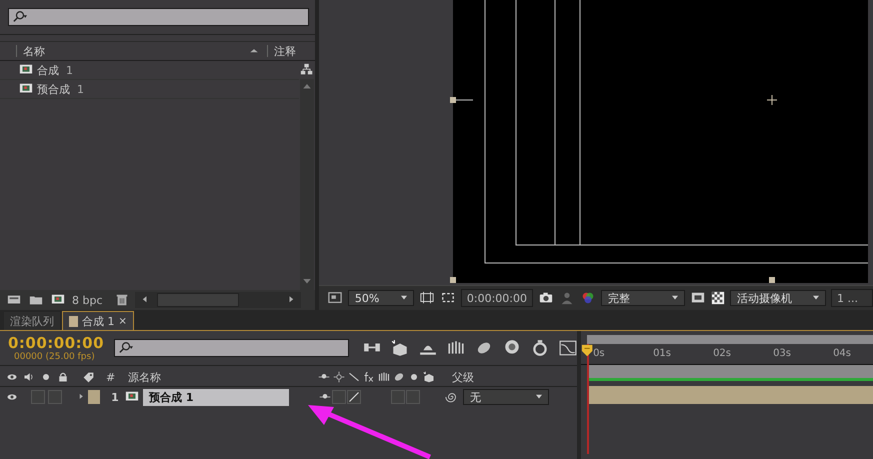 The width and height of the screenshot is (873, 459). I want to click on column-header: #, so click(111, 377).